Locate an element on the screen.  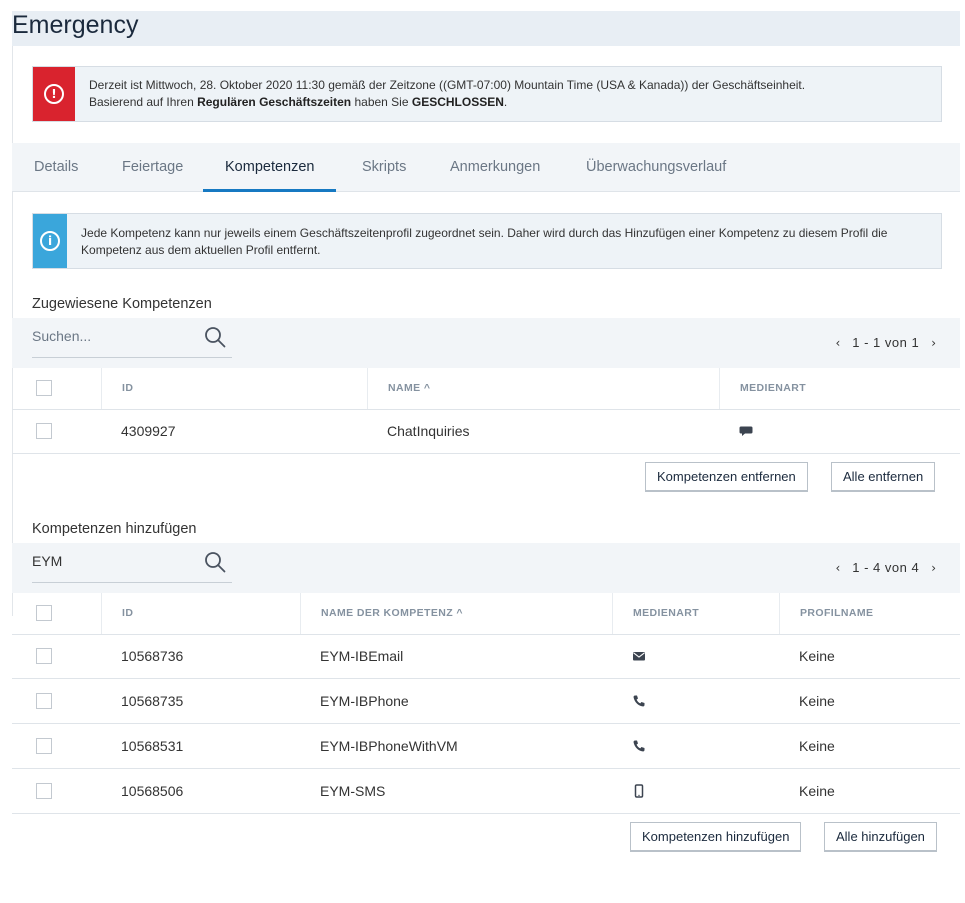
column-header-profile-name: PROFILNAME is located at coordinates (869, 613).